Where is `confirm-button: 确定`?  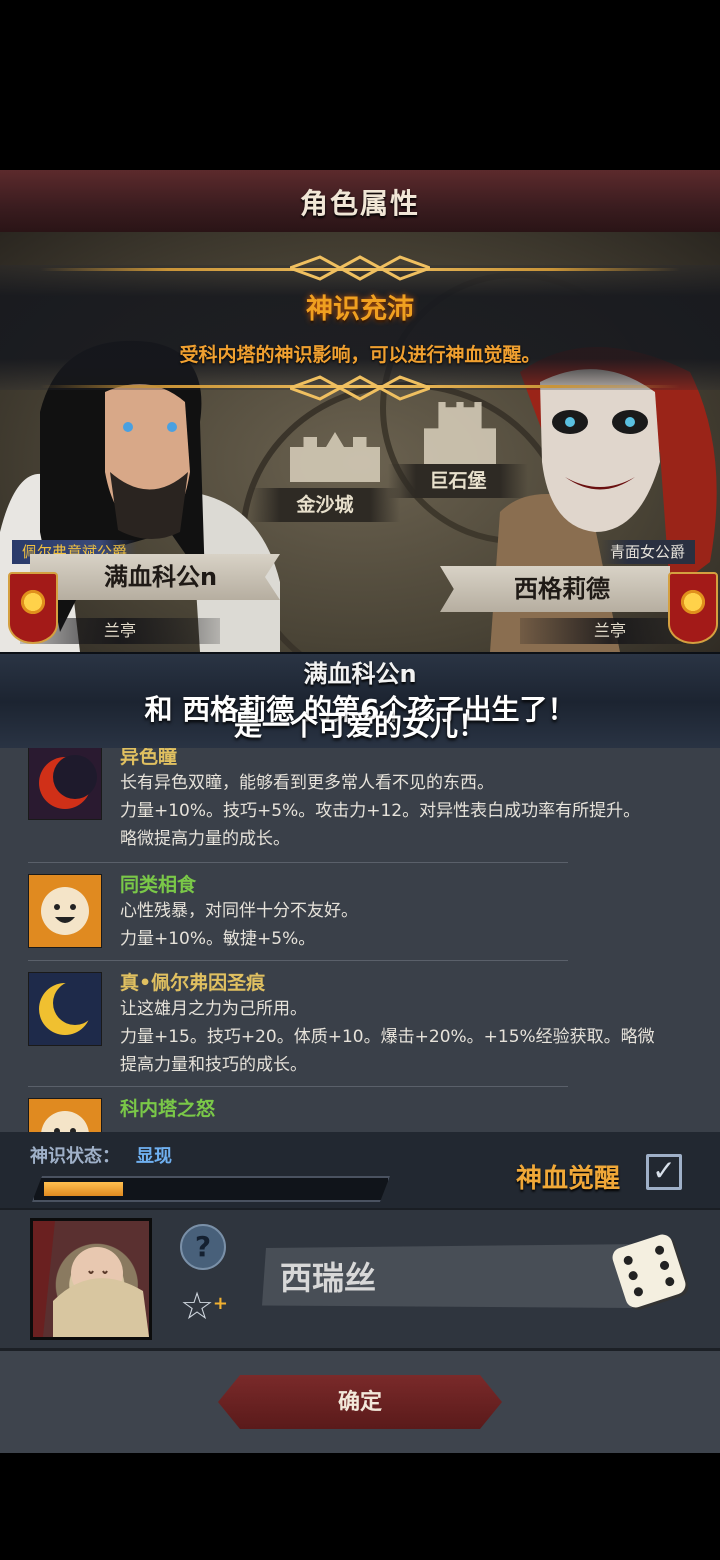
confirm-button: 确定 is located at coordinates (360, 1402).